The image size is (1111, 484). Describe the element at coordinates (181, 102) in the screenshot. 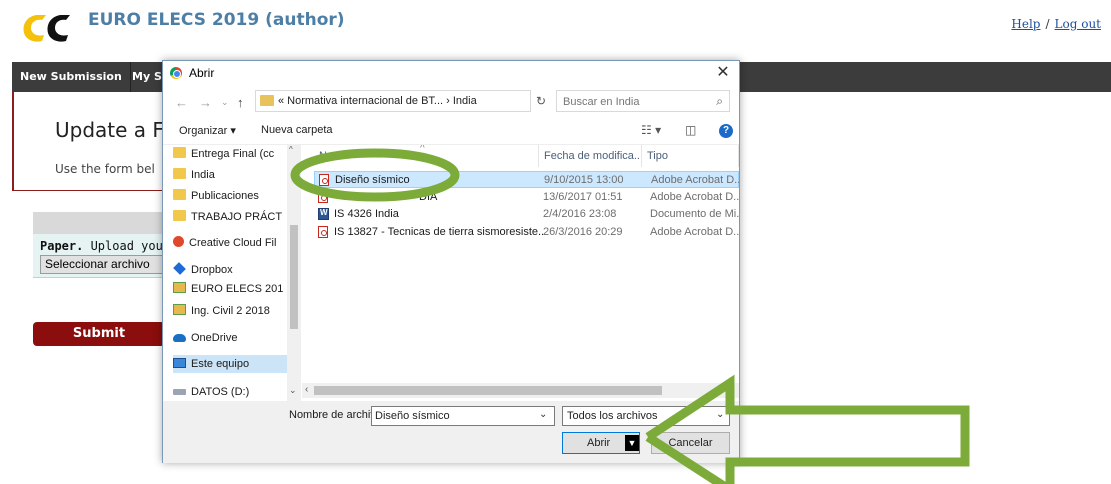

I see `back-arrow-icon: ←` at that location.